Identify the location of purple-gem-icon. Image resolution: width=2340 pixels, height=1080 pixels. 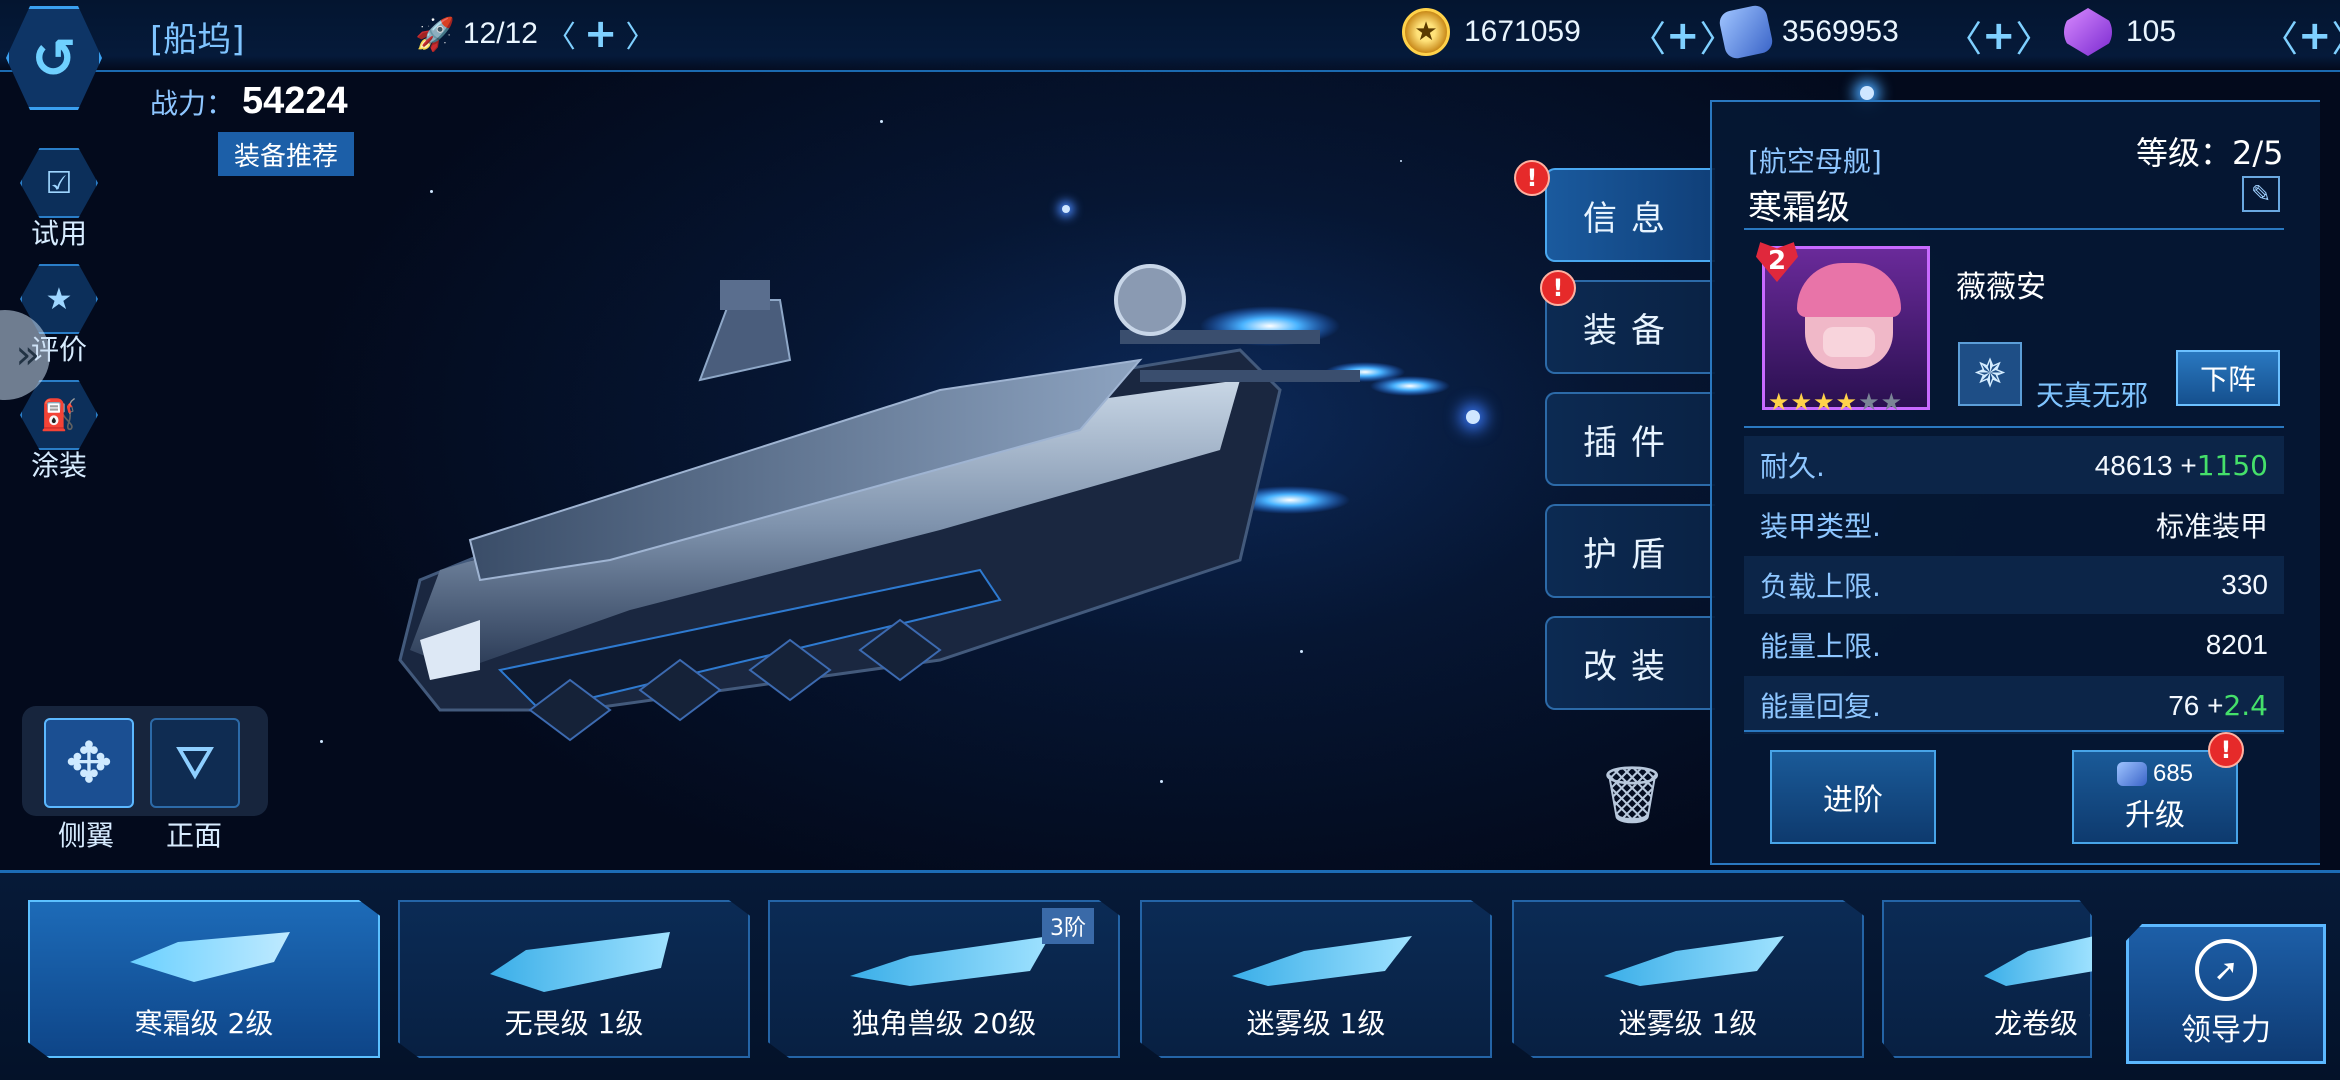
(2088, 32).